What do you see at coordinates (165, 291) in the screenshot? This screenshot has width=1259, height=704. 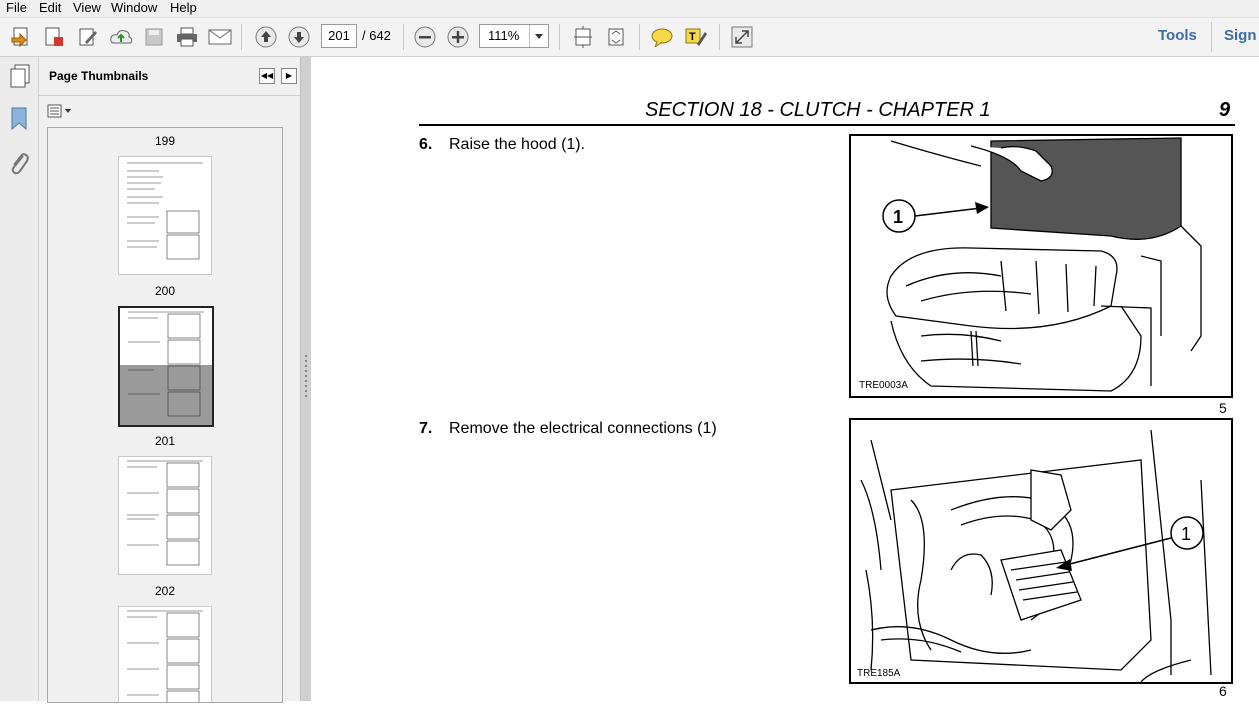 I see `thumbnail-label: 200` at bounding box center [165, 291].